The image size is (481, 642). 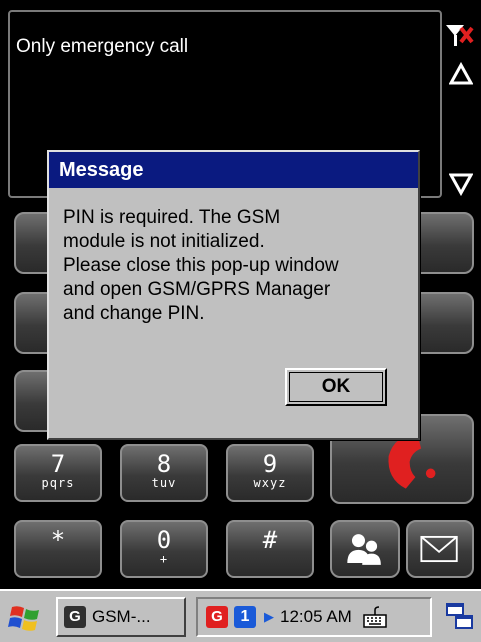 What do you see at coordinates (245, 617) in the screenshot?
I see `input-panel-icon: 1` at bounding box center [245, 617].